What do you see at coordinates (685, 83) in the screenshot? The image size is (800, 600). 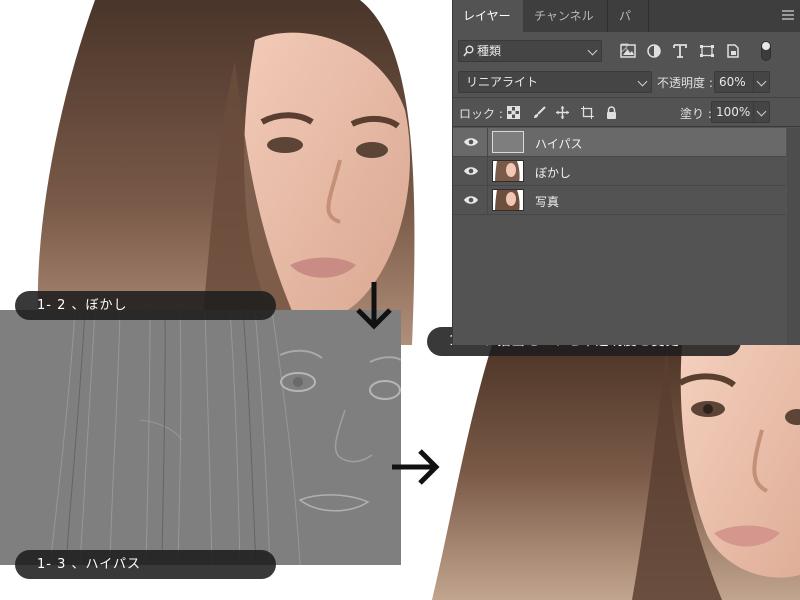 I see `opacity-label: 不透明度 :` at bounding box center [685, 83].